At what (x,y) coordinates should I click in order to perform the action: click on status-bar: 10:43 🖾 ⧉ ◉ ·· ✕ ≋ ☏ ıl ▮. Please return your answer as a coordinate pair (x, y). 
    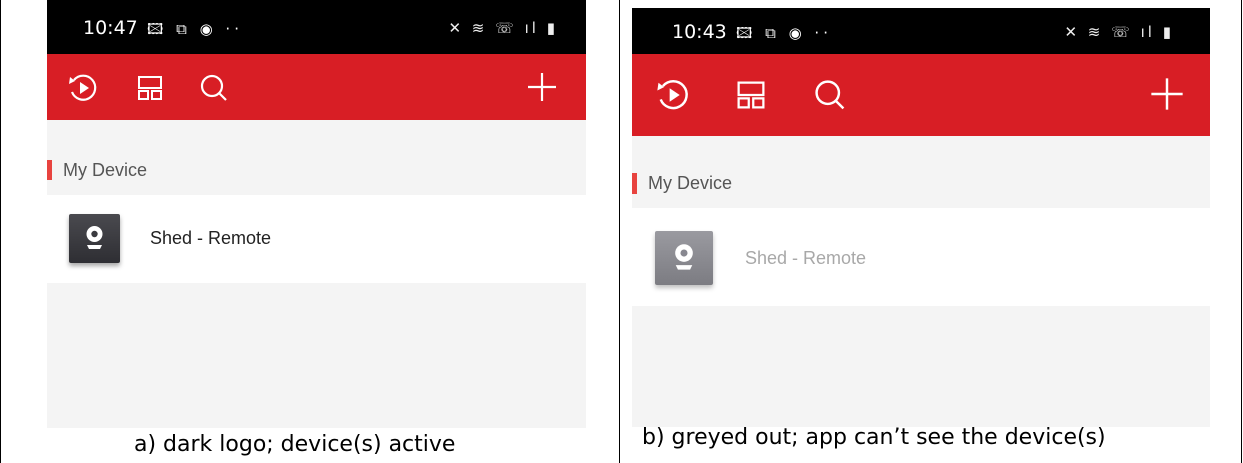
    Looking at the image, I should click on (921, 31).